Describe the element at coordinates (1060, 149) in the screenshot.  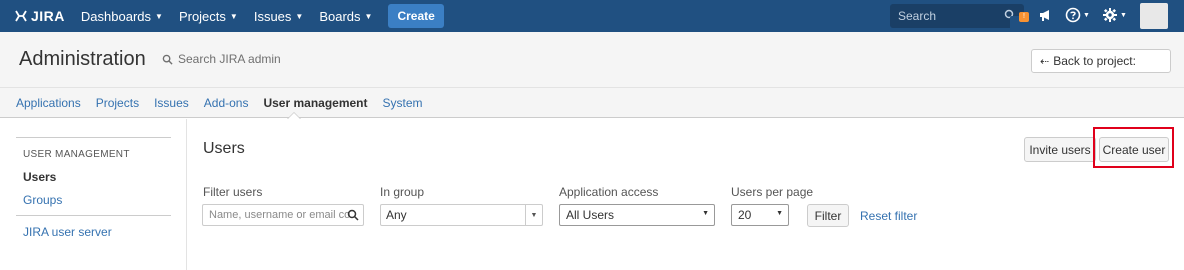
I see `invite-users-button: Invite users` at that location.